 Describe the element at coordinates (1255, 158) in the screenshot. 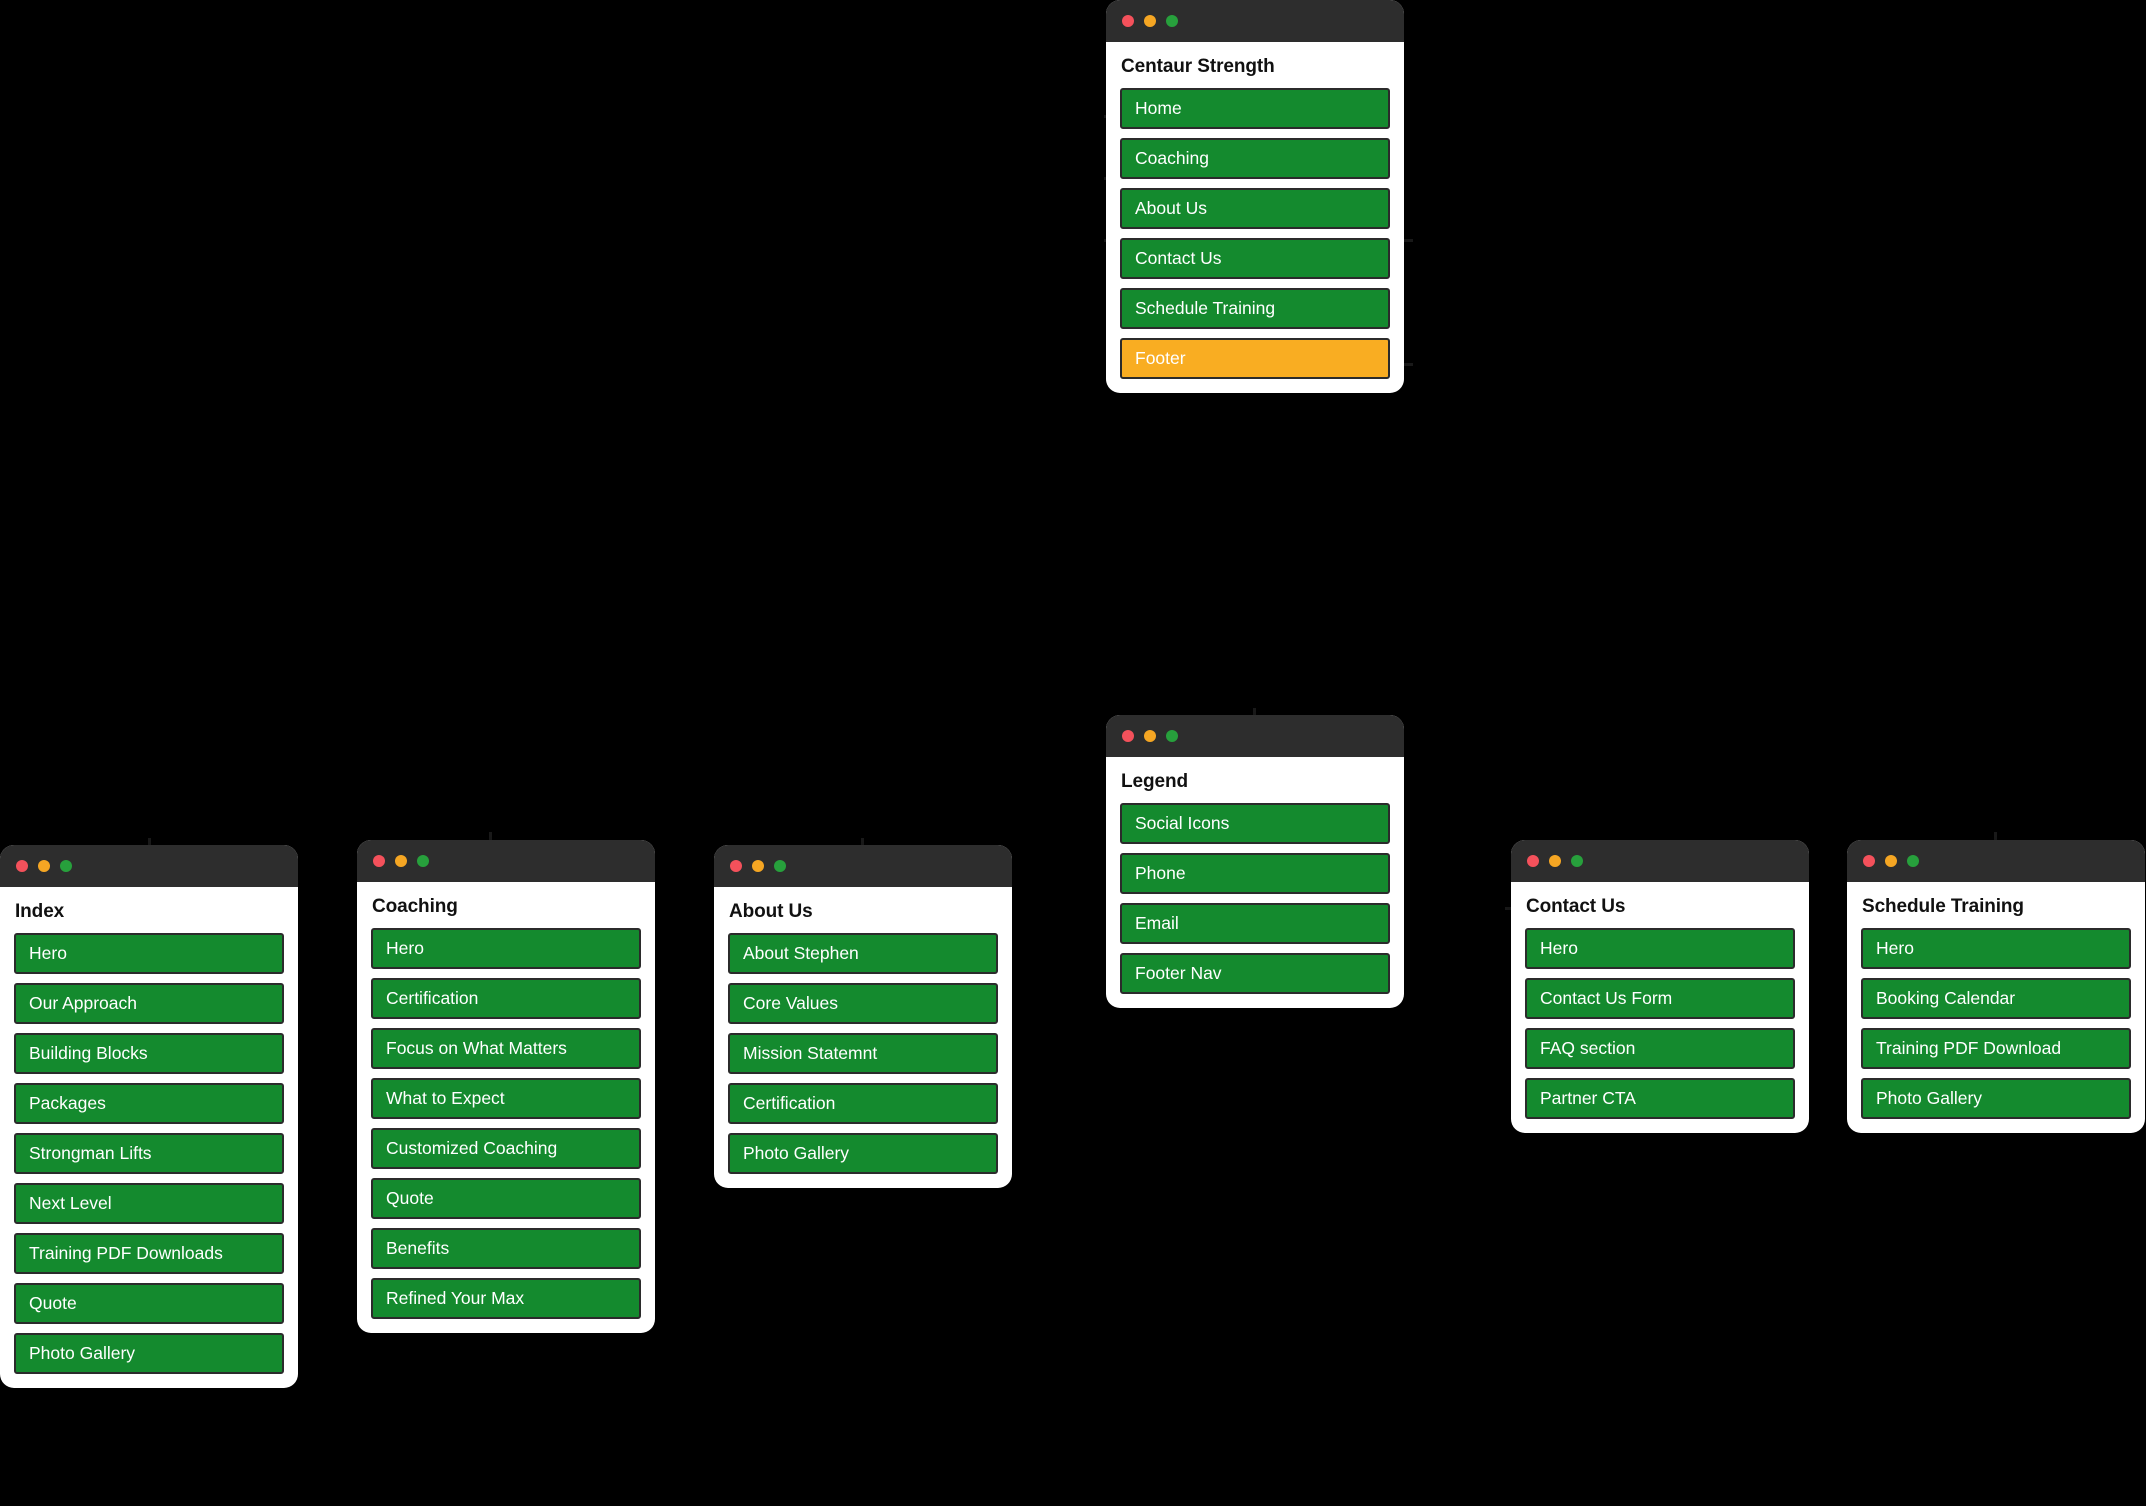

I see `node-coaching: Coaching` at that location.